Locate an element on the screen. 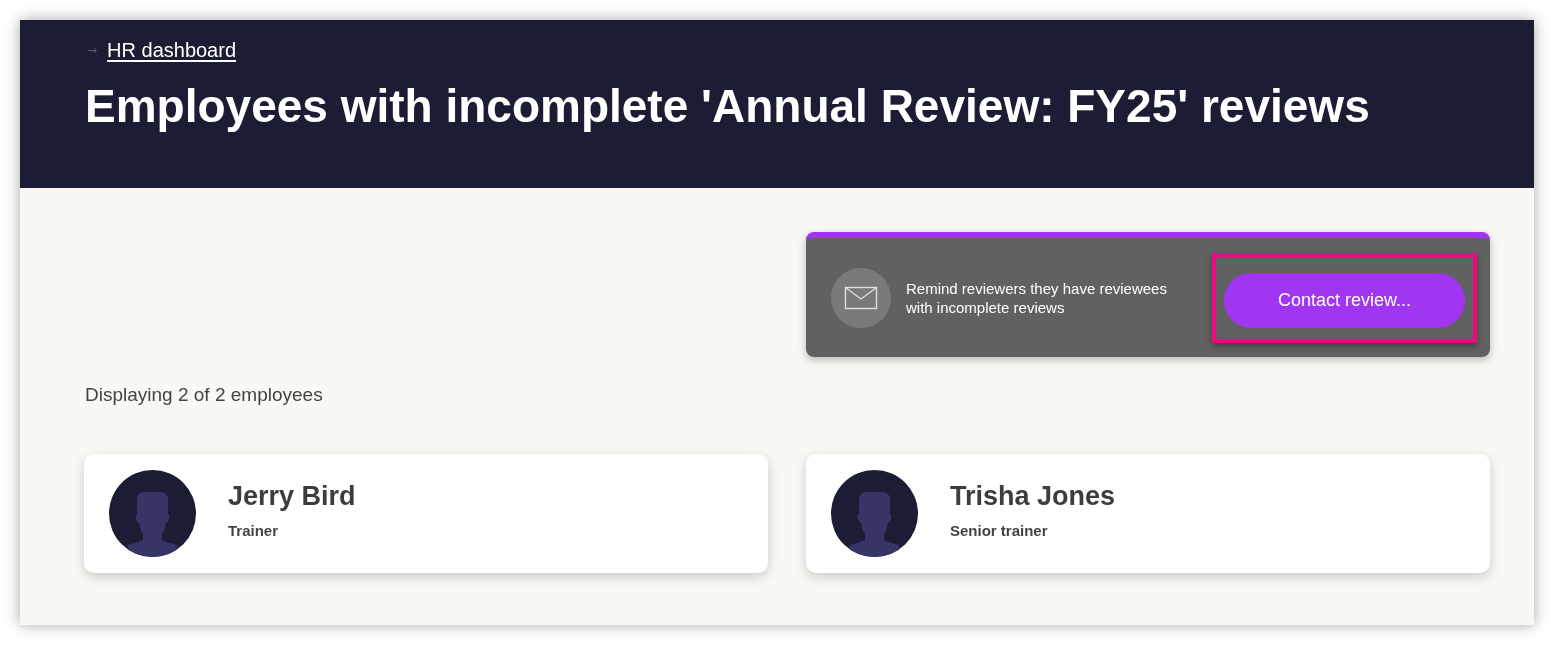  employee-role: Senior trainer is located at coordinates (999, 530).